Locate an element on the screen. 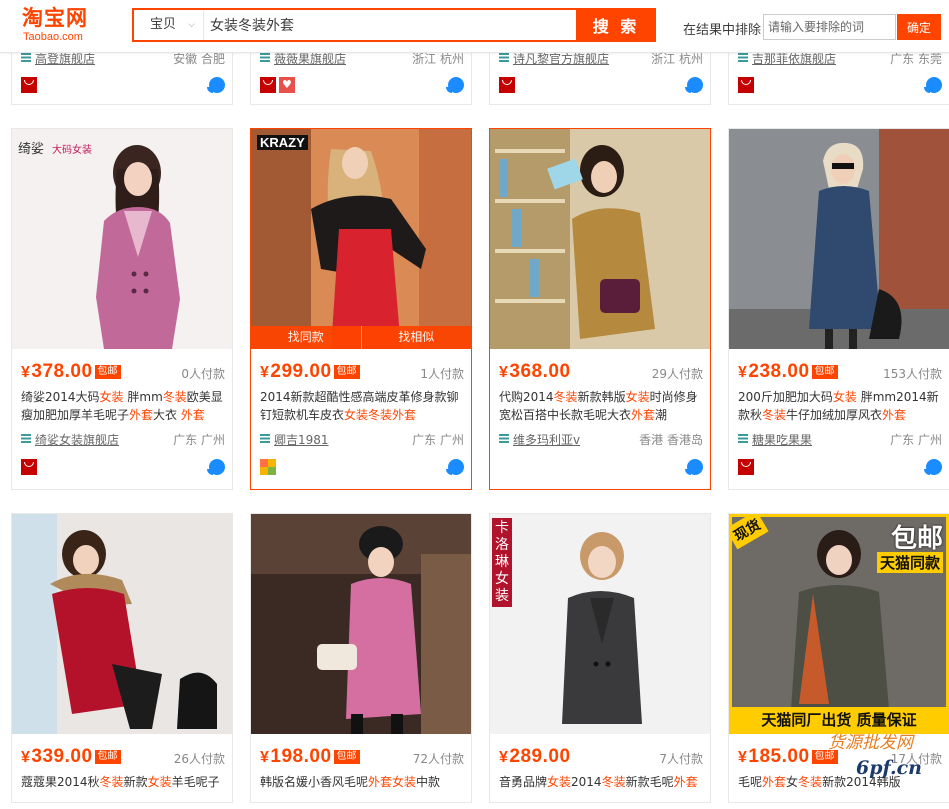 This screenshot has width=949, height=809. search-input is located at coordinates (395, 25).